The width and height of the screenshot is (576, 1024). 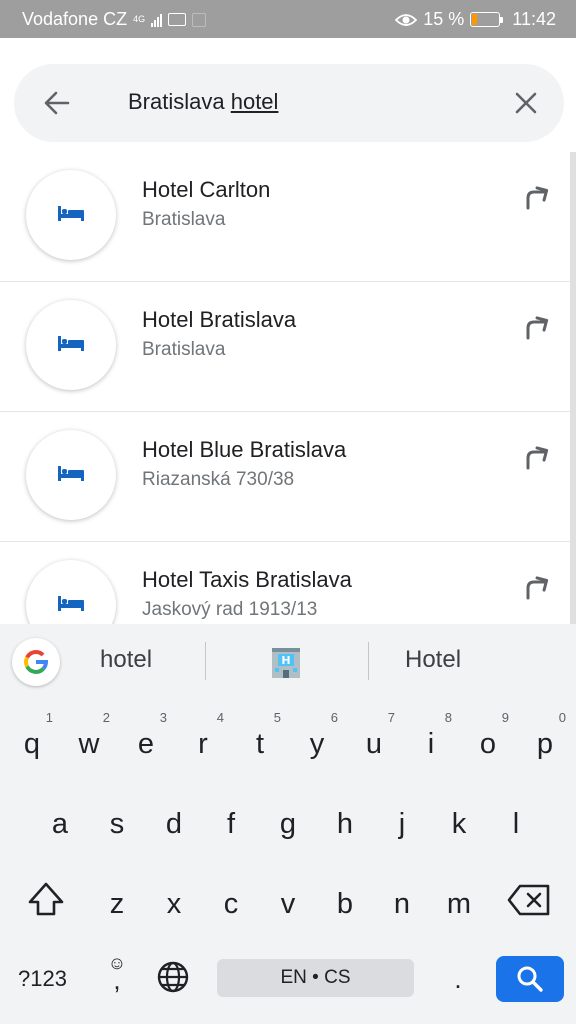 What do you see at coordinates (285, 347) in the screenshot?
I see `list-item: Hotel Bratislava Bratislava` at bounding box center [285, 347].